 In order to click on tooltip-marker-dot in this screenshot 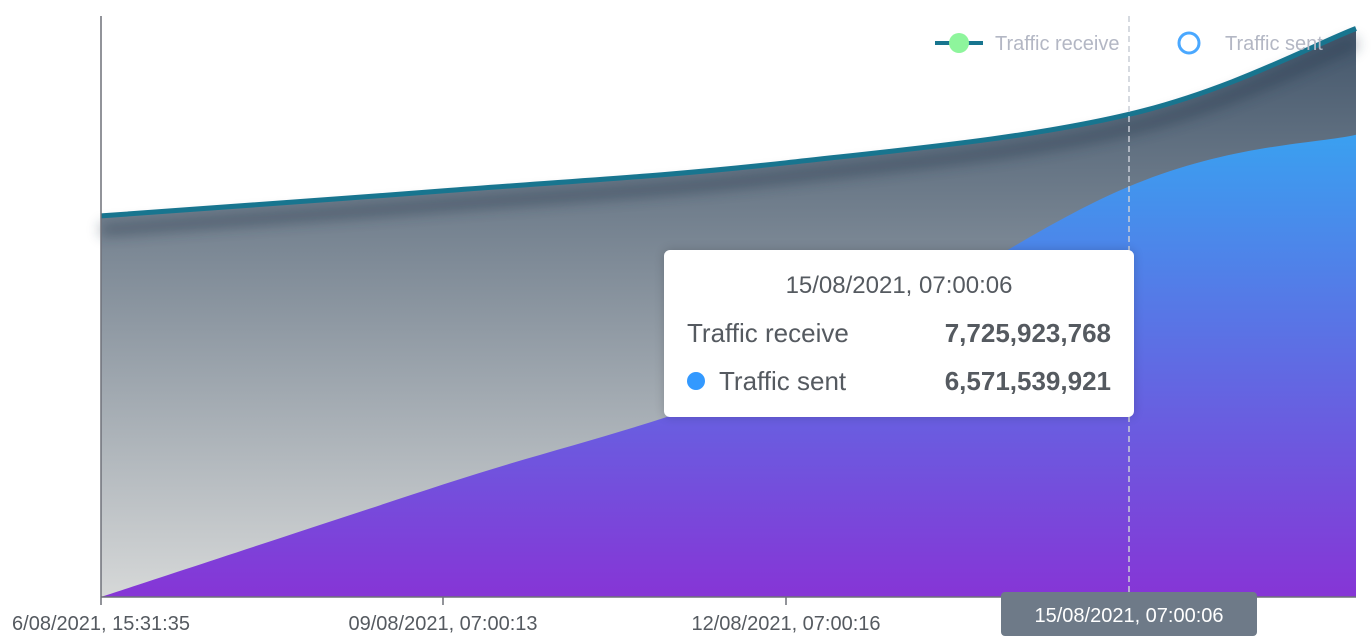, I will do `click(696, 381)`.